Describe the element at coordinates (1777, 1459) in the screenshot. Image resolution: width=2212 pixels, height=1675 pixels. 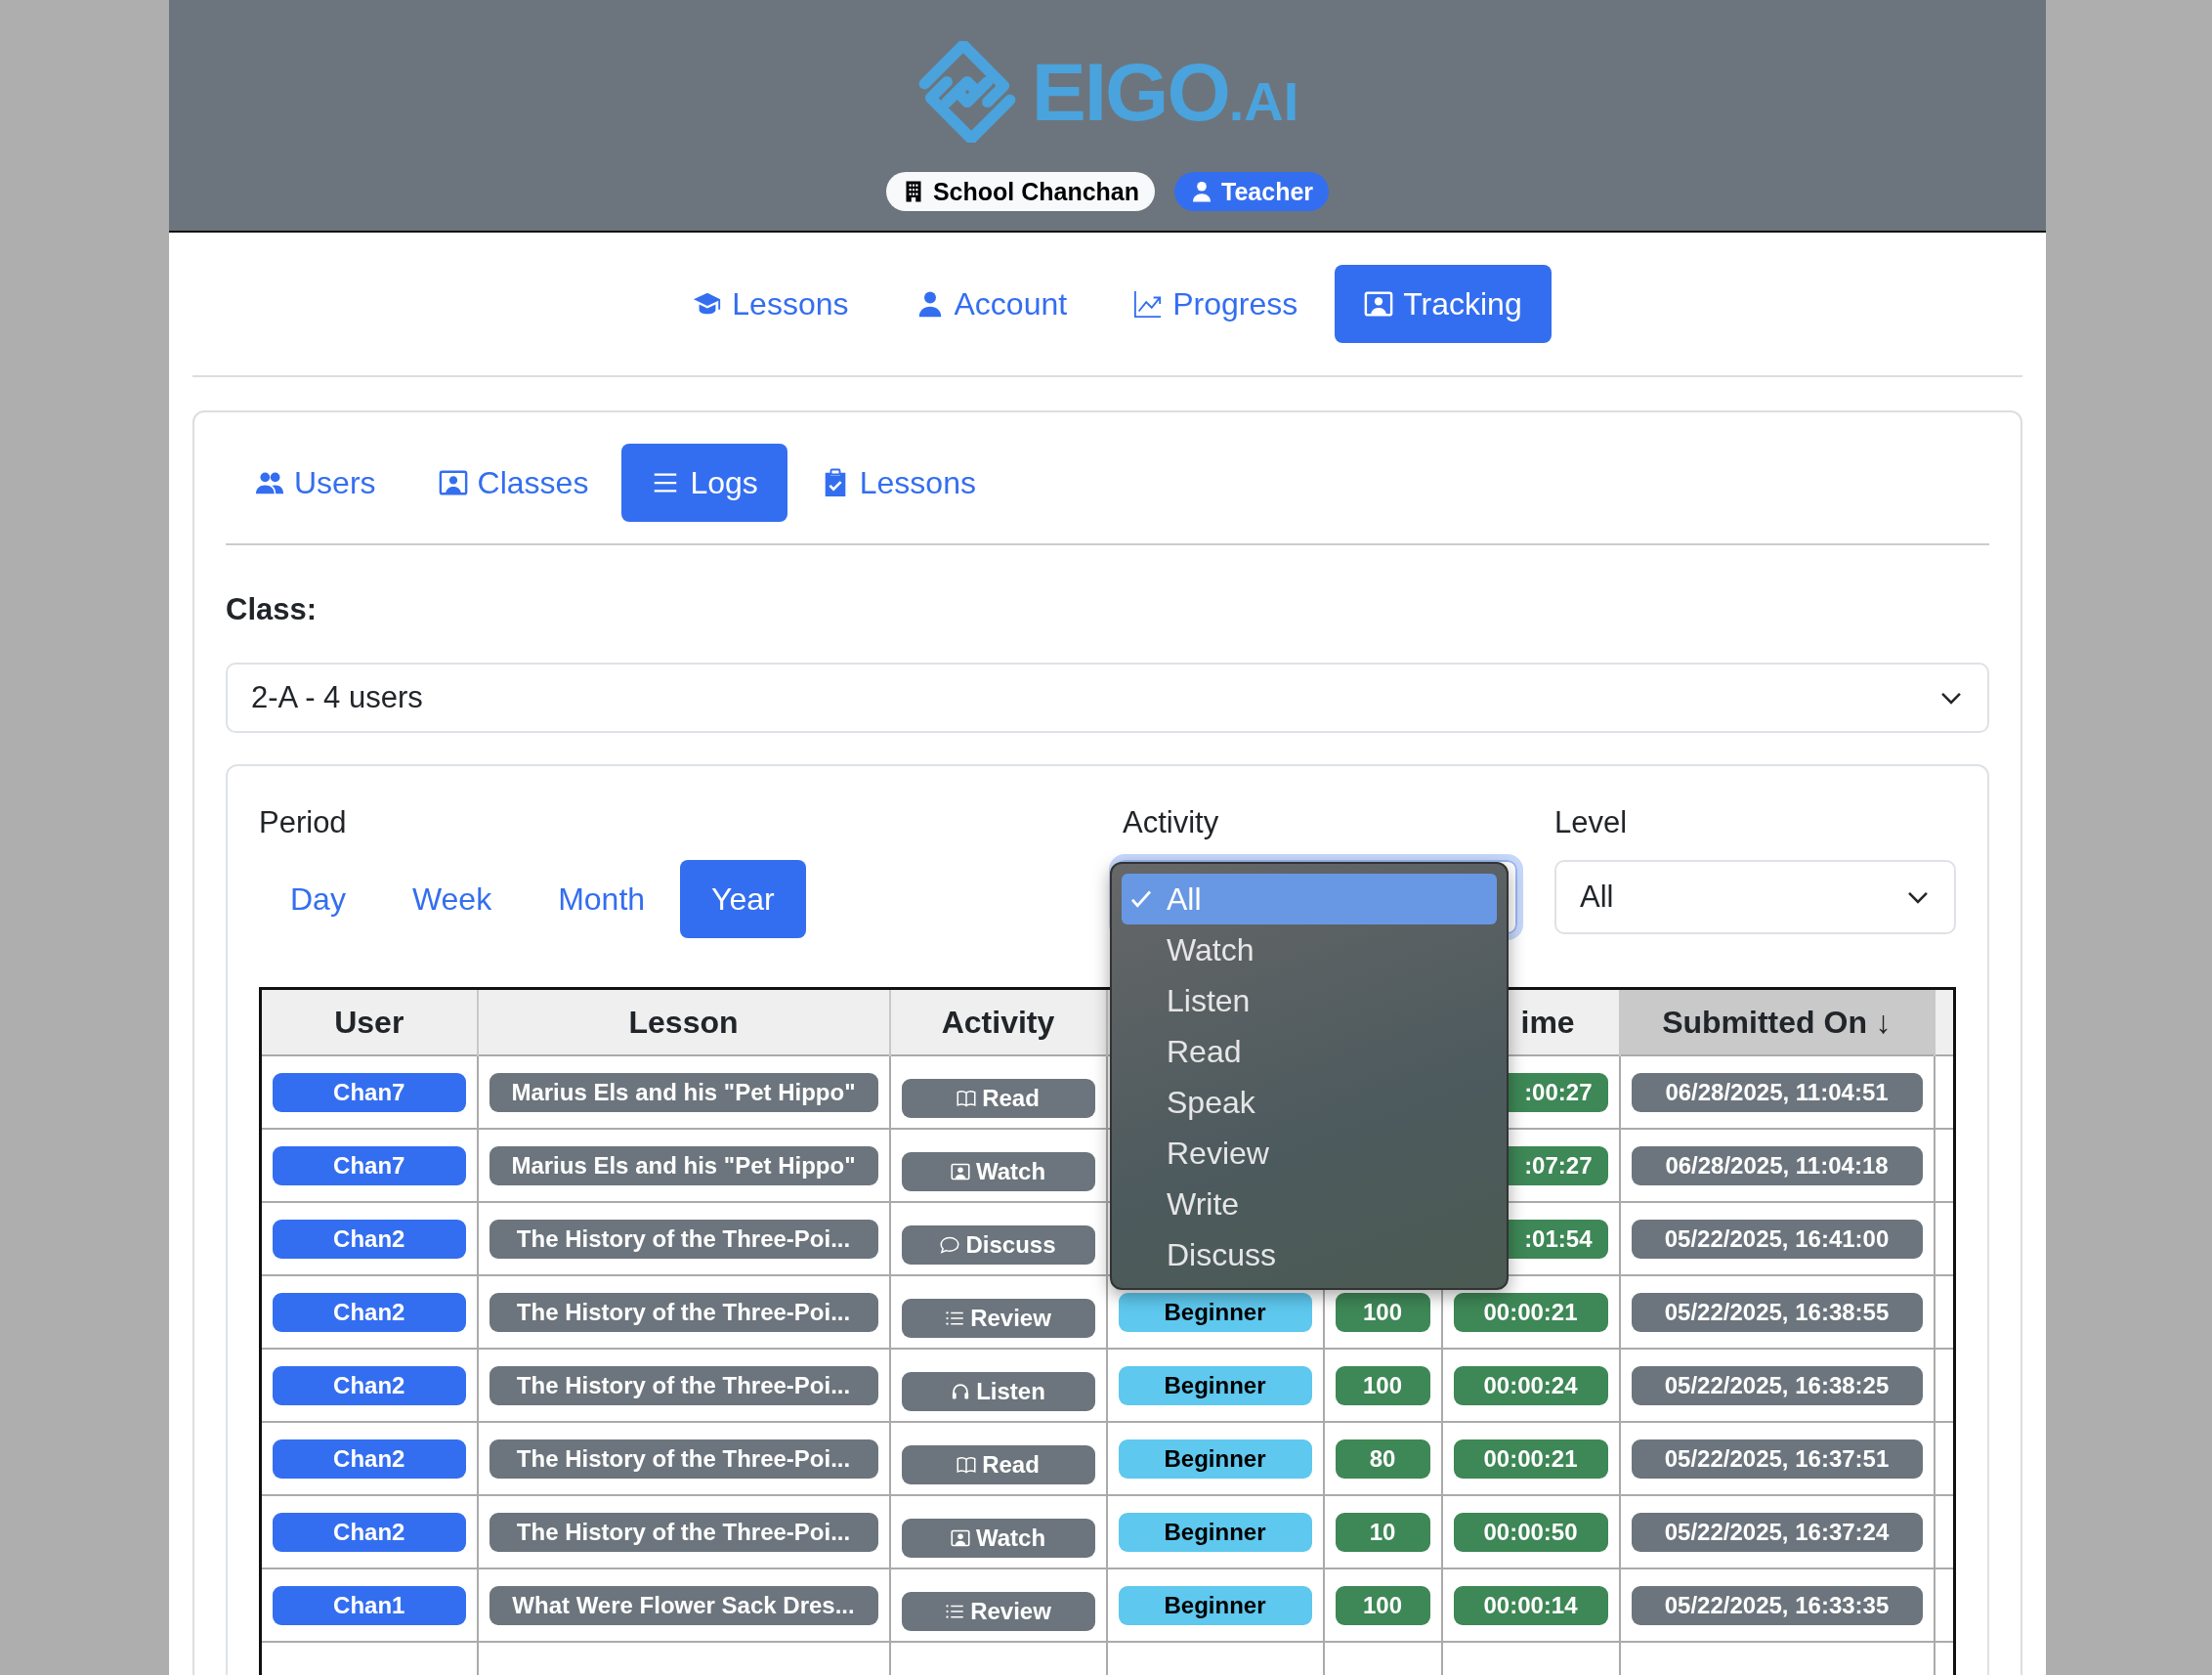
I see `date-badge: 05/22/2025, 16:37:51` at that location.